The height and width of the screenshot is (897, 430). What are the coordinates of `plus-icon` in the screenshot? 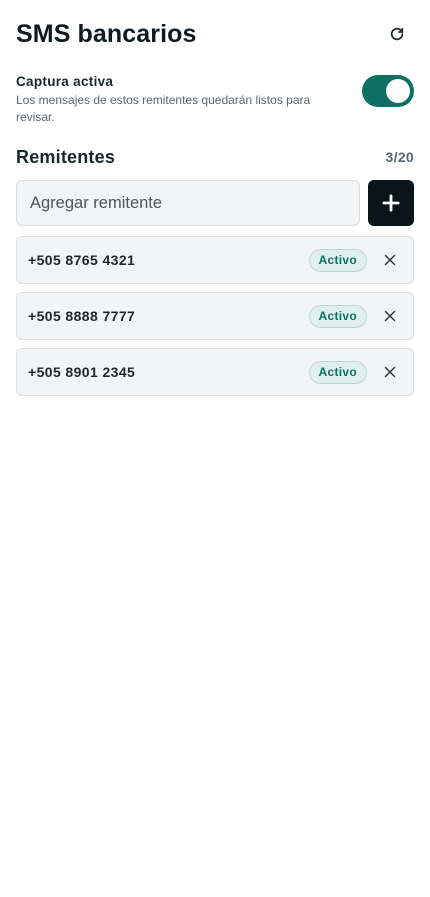 It's located at (391, 203).